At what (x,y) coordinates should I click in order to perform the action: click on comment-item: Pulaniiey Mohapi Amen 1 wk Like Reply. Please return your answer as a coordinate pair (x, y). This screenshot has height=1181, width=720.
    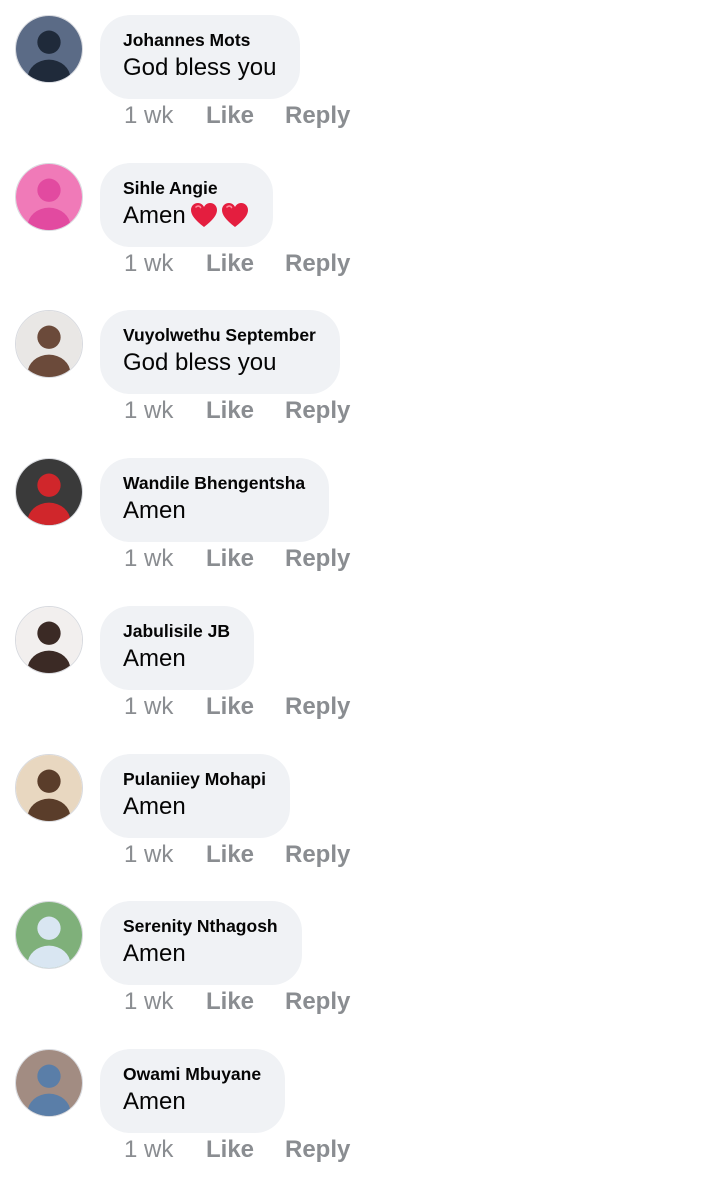
    Looking at the image, I should click on (360, 812).